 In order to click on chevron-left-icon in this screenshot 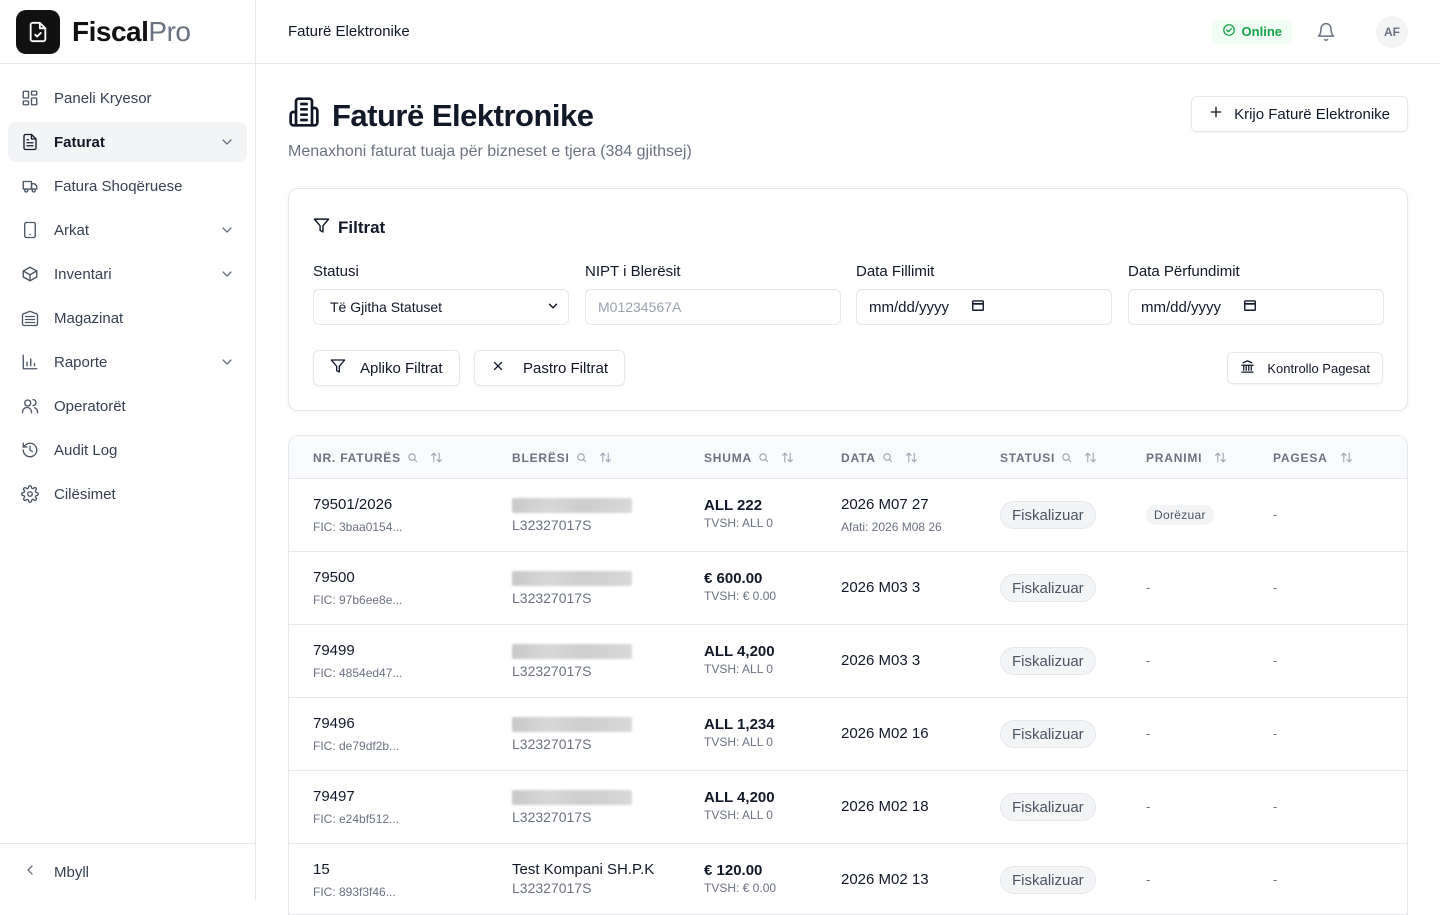, I will do `click(30, 872)`.